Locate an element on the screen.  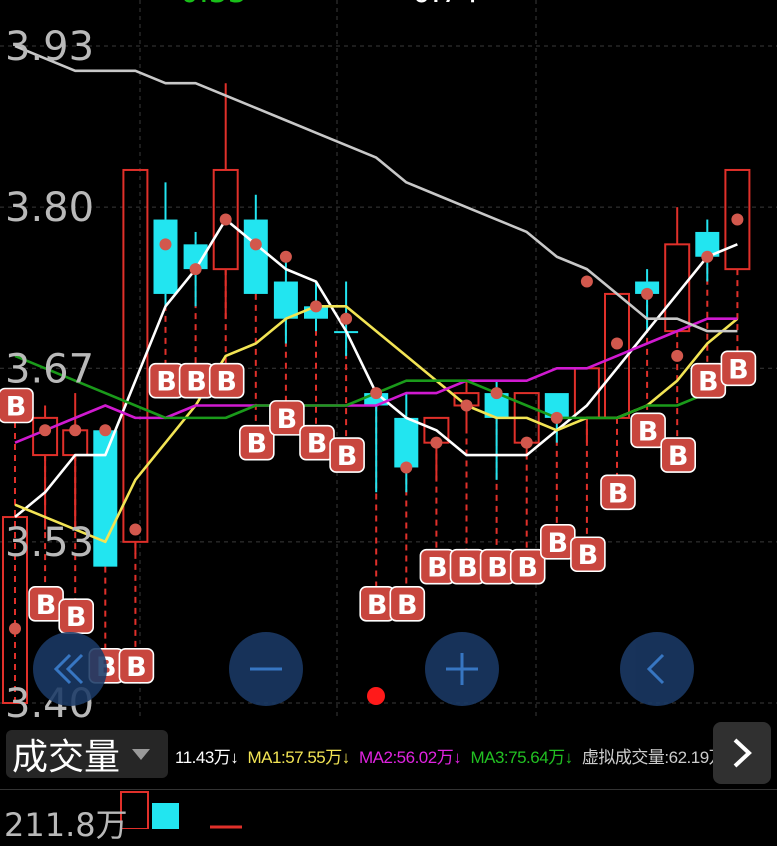
b-marker-23: B is located at coordinates (708, 380).